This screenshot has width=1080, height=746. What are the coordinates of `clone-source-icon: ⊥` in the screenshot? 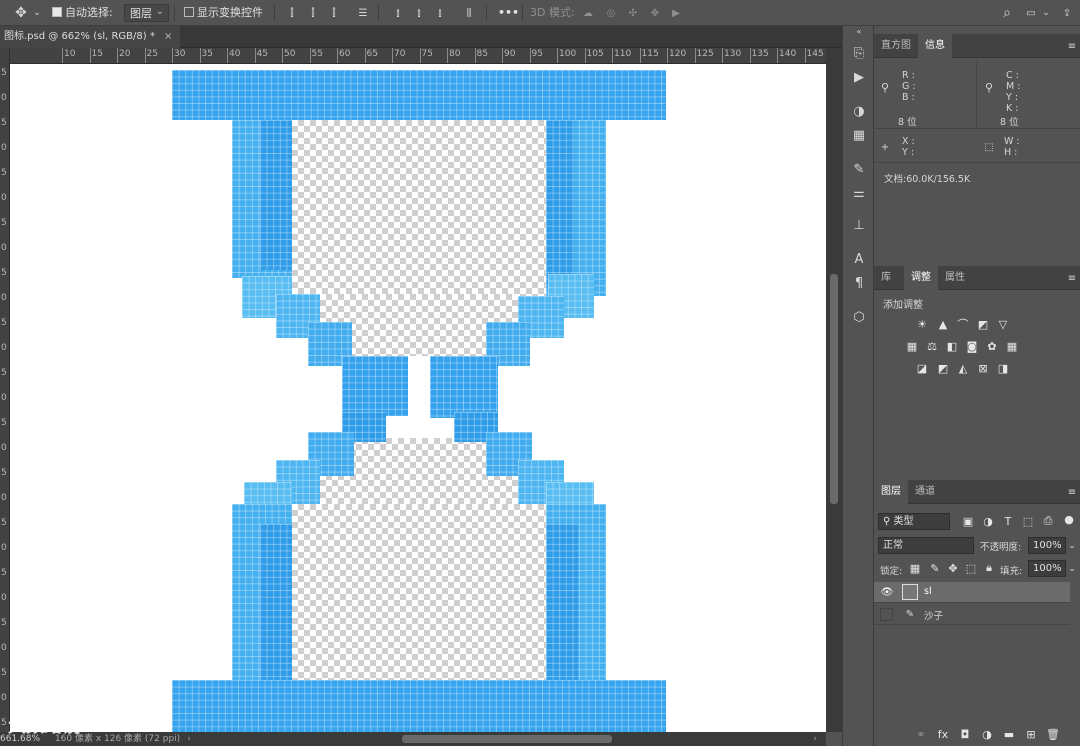 It's located at (859, 225).